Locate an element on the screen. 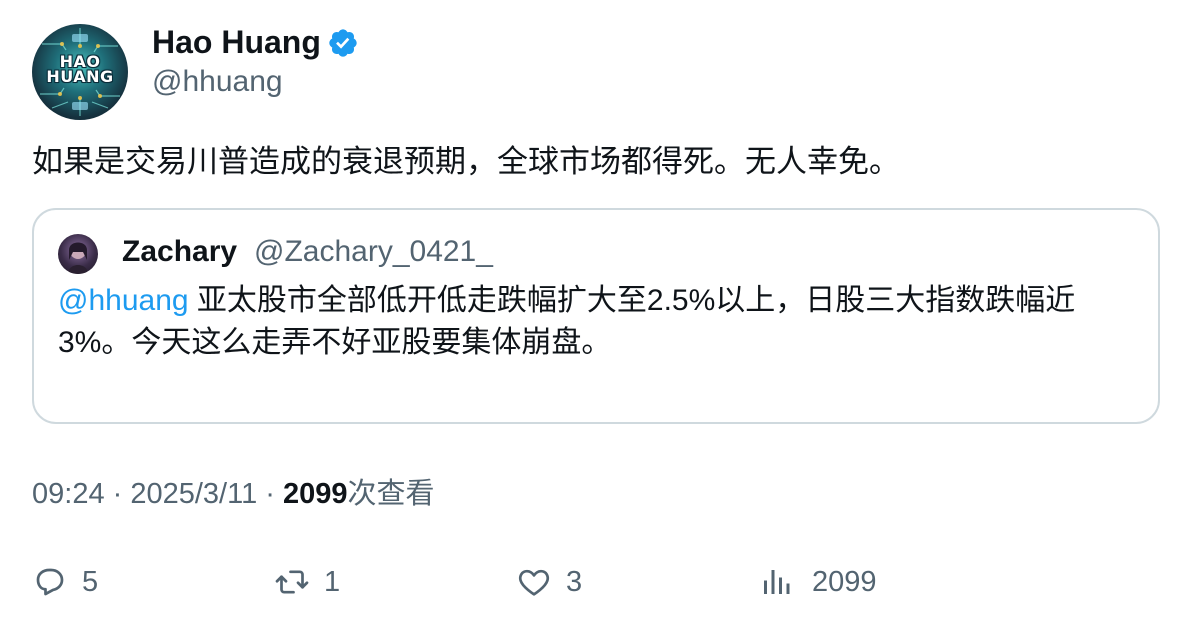 This screenshot has width=1196, height=628. tweet-date: 2025/3/11 is located at coordinates (193, 494).